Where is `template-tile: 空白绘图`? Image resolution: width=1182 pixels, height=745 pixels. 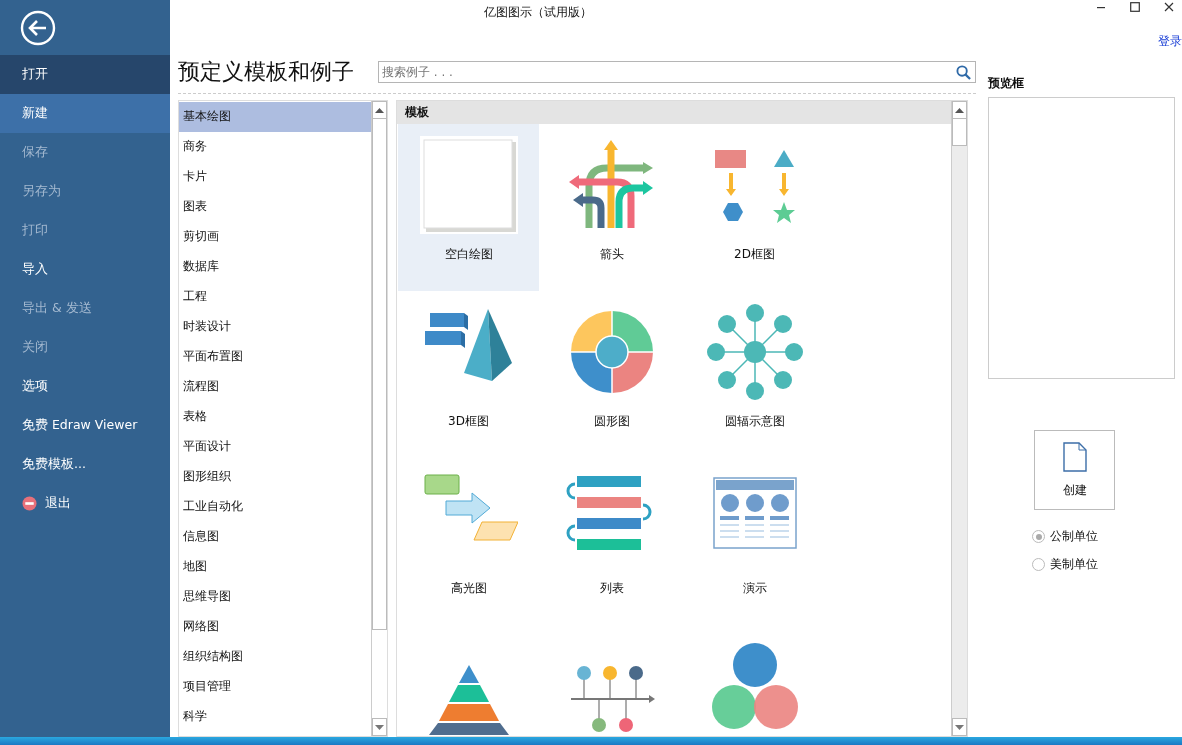
template-tile: 空白绘图 is located at coordinates (468, 207).